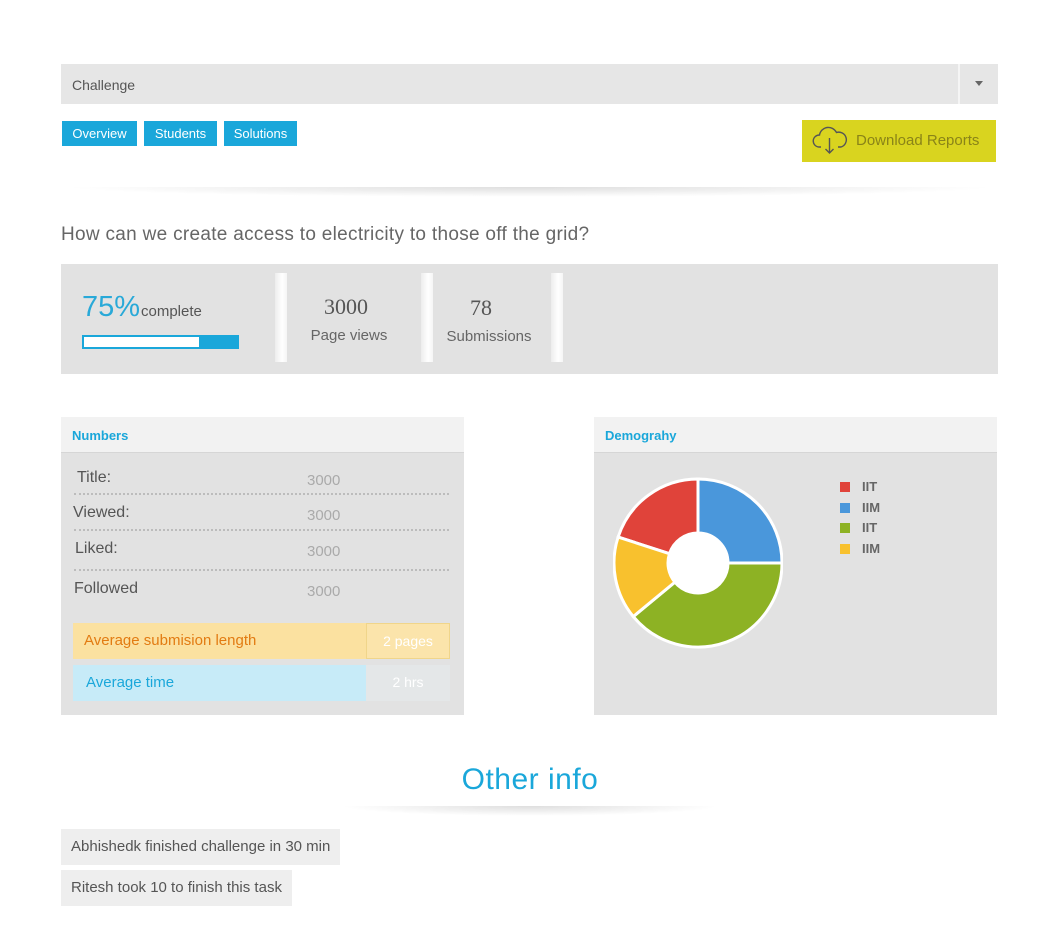  I want to click on row-followed-label: Followed, so click(106, 588).